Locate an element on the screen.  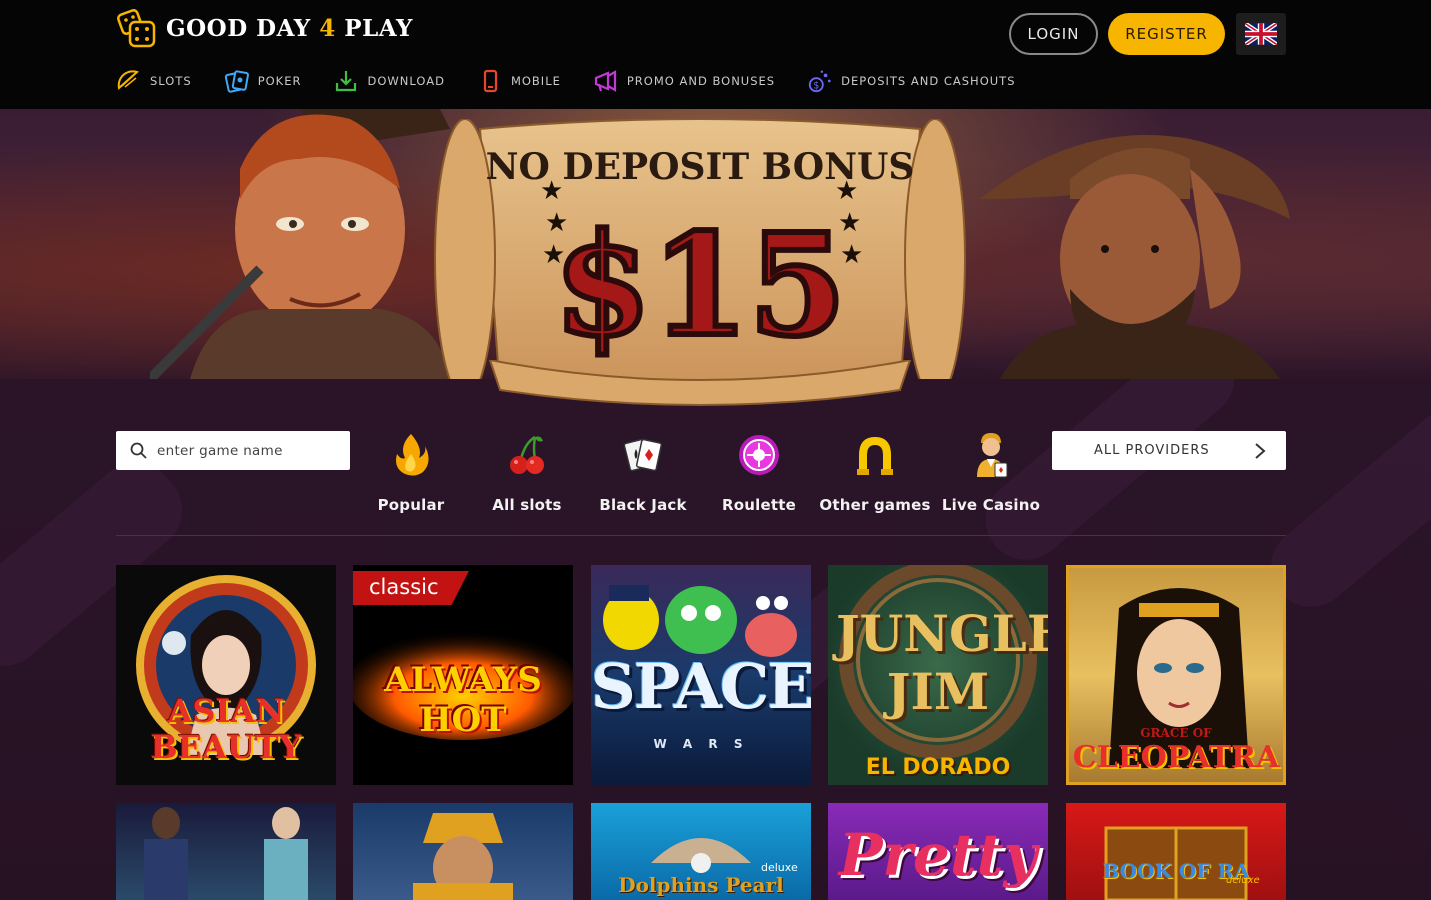
coins-icon: $ is located at coordinates (820, 81).